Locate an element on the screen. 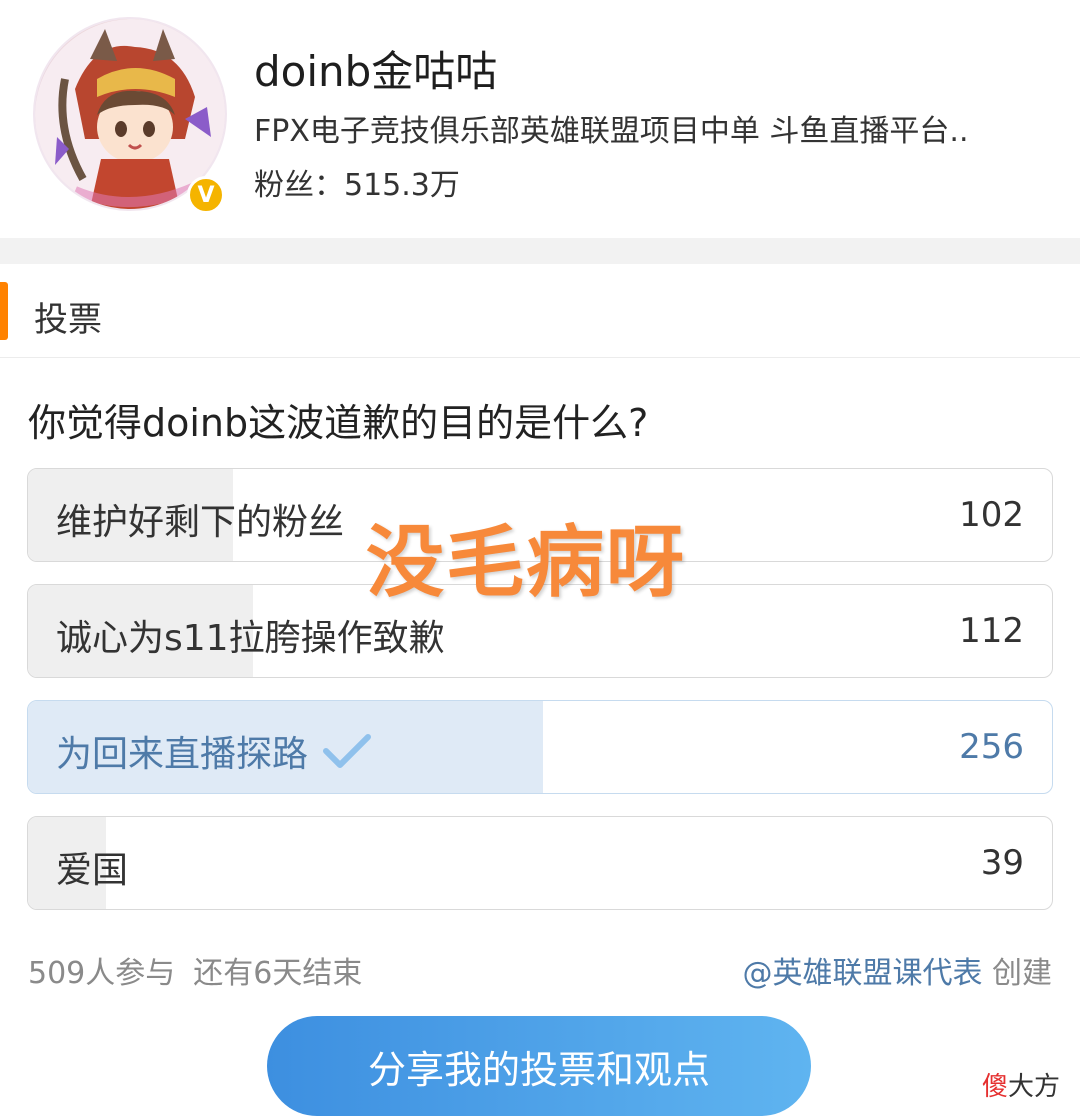 The image size is (1080, 1119). watermark-red-char: 傻 is located at coordinates (994, 1087).